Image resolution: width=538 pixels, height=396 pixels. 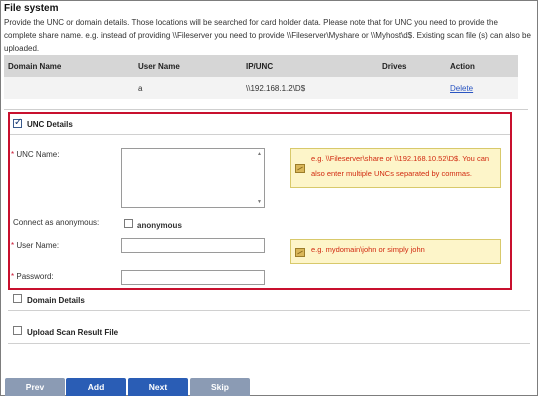 I want to click on user-name-label-text: User Name:, so click(x=38, y=245).